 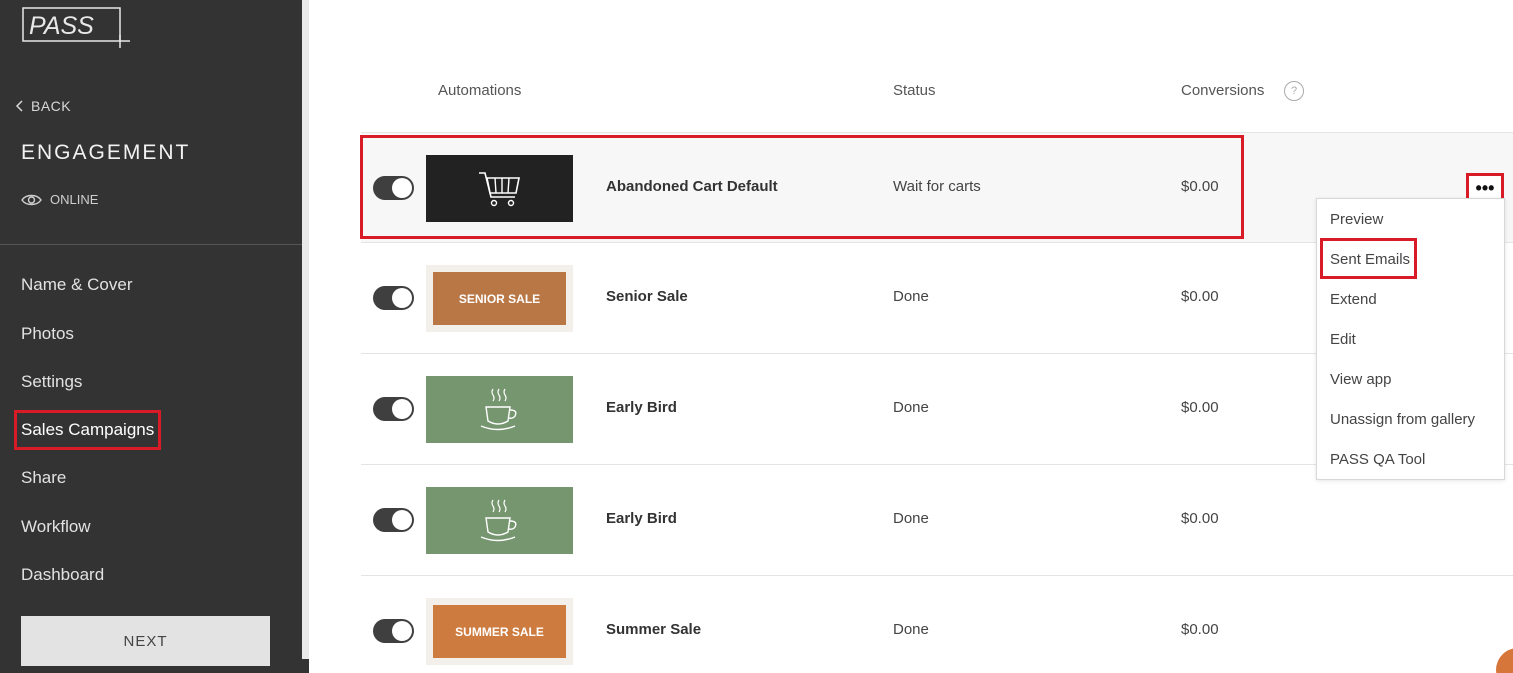 I want to click on automation-name: Senior Sale, so click(x=647, y=296).